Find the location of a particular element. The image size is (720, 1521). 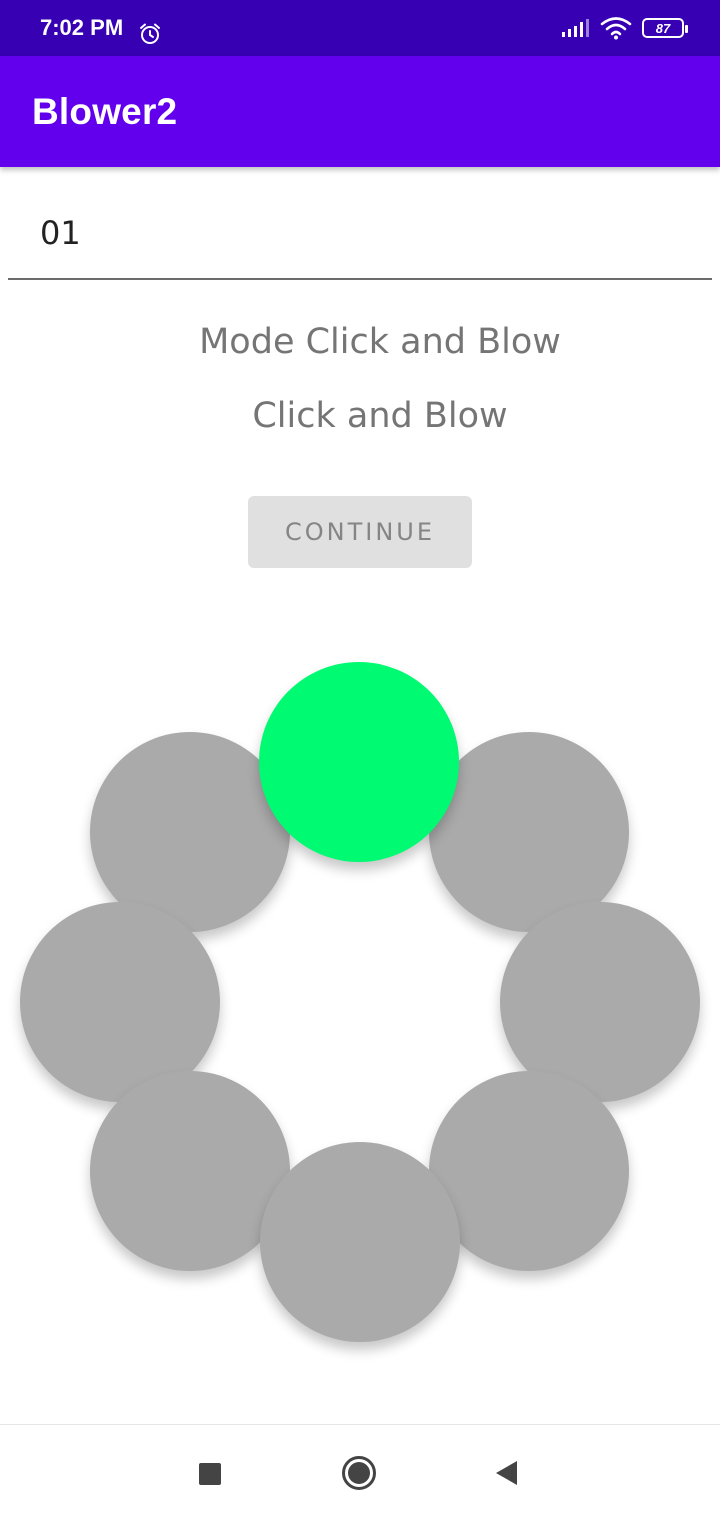

battery-level: 87 is located at coordinates (663, 28).